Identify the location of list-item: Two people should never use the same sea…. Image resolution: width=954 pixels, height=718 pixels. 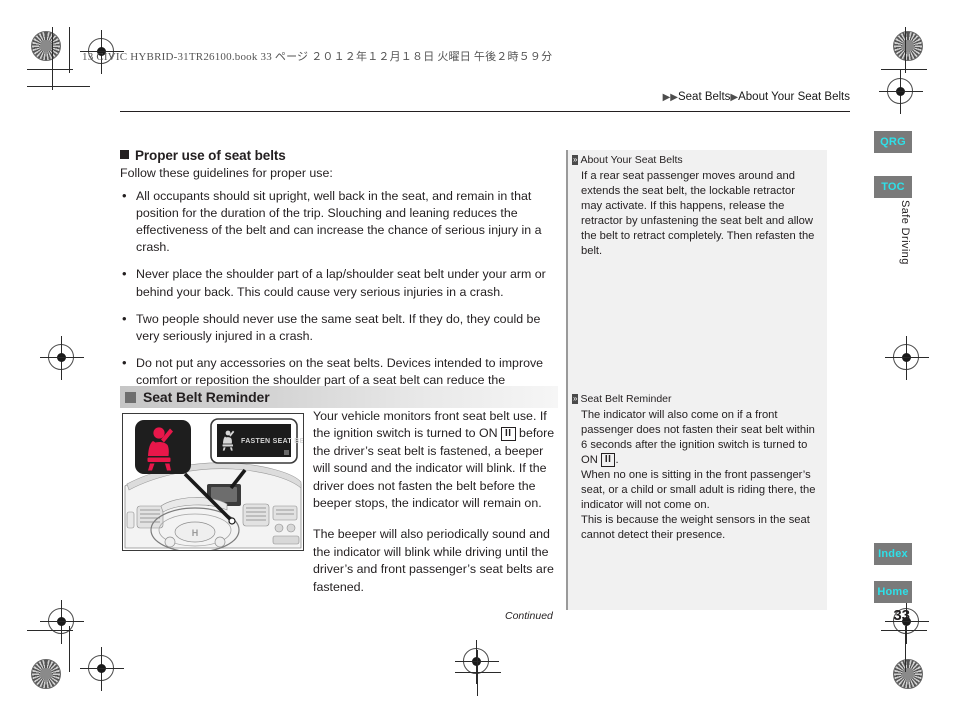
(339, 327).